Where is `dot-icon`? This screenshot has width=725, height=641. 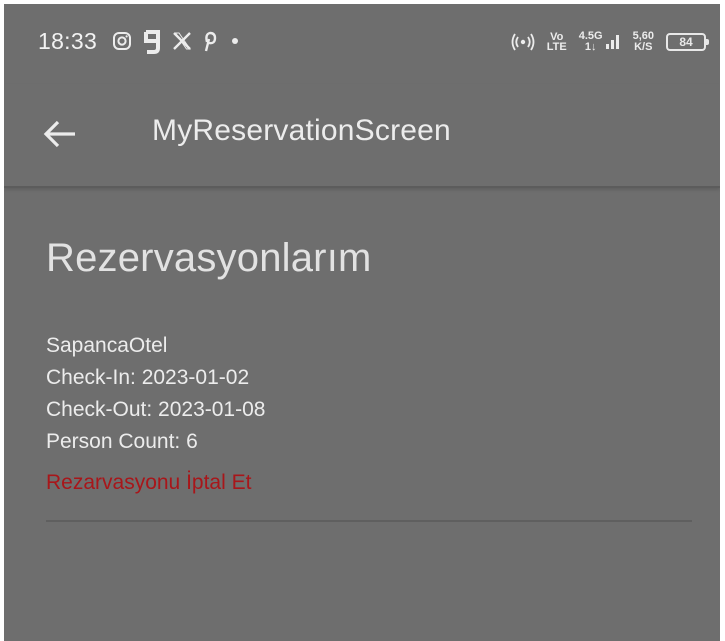
dot-icon is located at coordinates (235, 41).